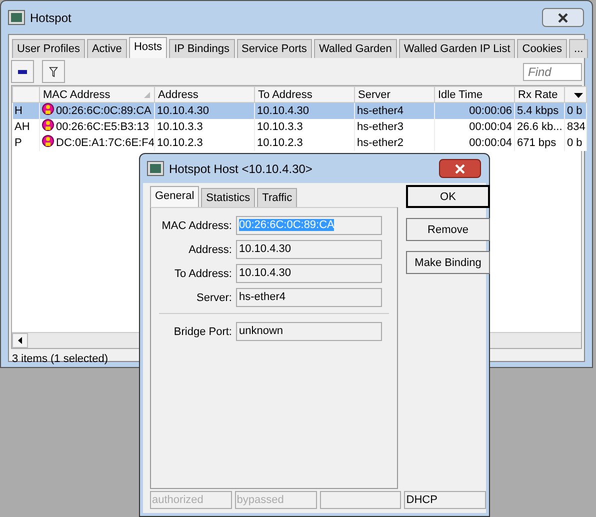  Describe the element at coordinates (26, 142) in the screenshot. I see `table-cell: P` at that location.